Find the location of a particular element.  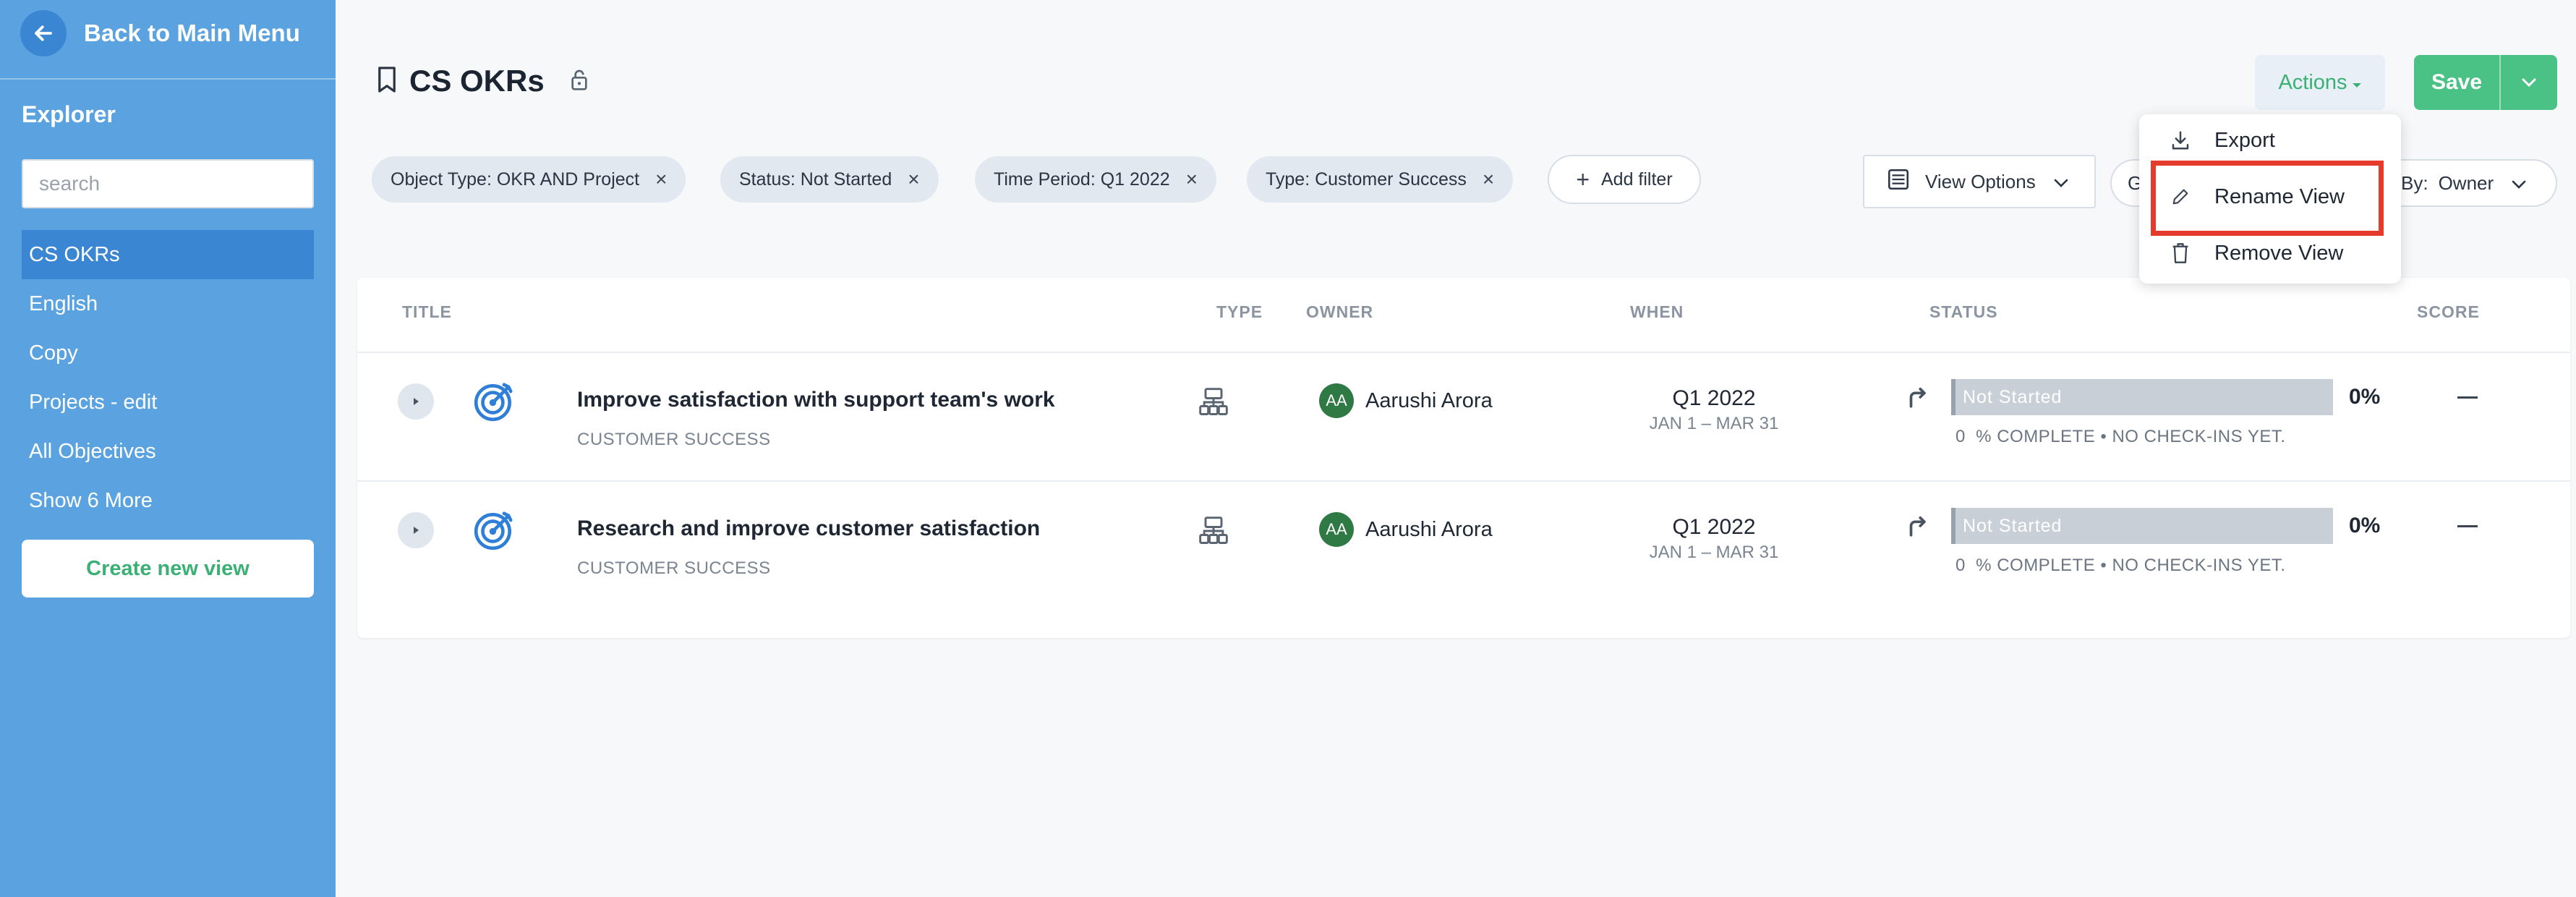

column-header-title: TITLE is located at coordinates (427, 311).